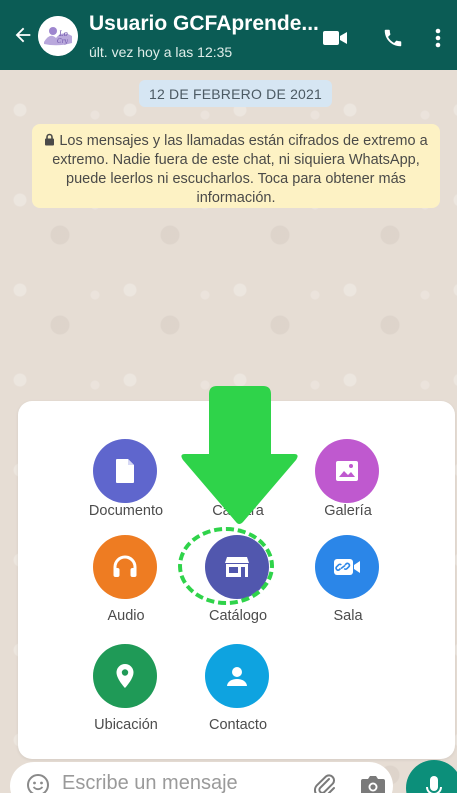 This screenshot has height=793, width=457. I want to click on attach-clip-icon, so click(324, 782).